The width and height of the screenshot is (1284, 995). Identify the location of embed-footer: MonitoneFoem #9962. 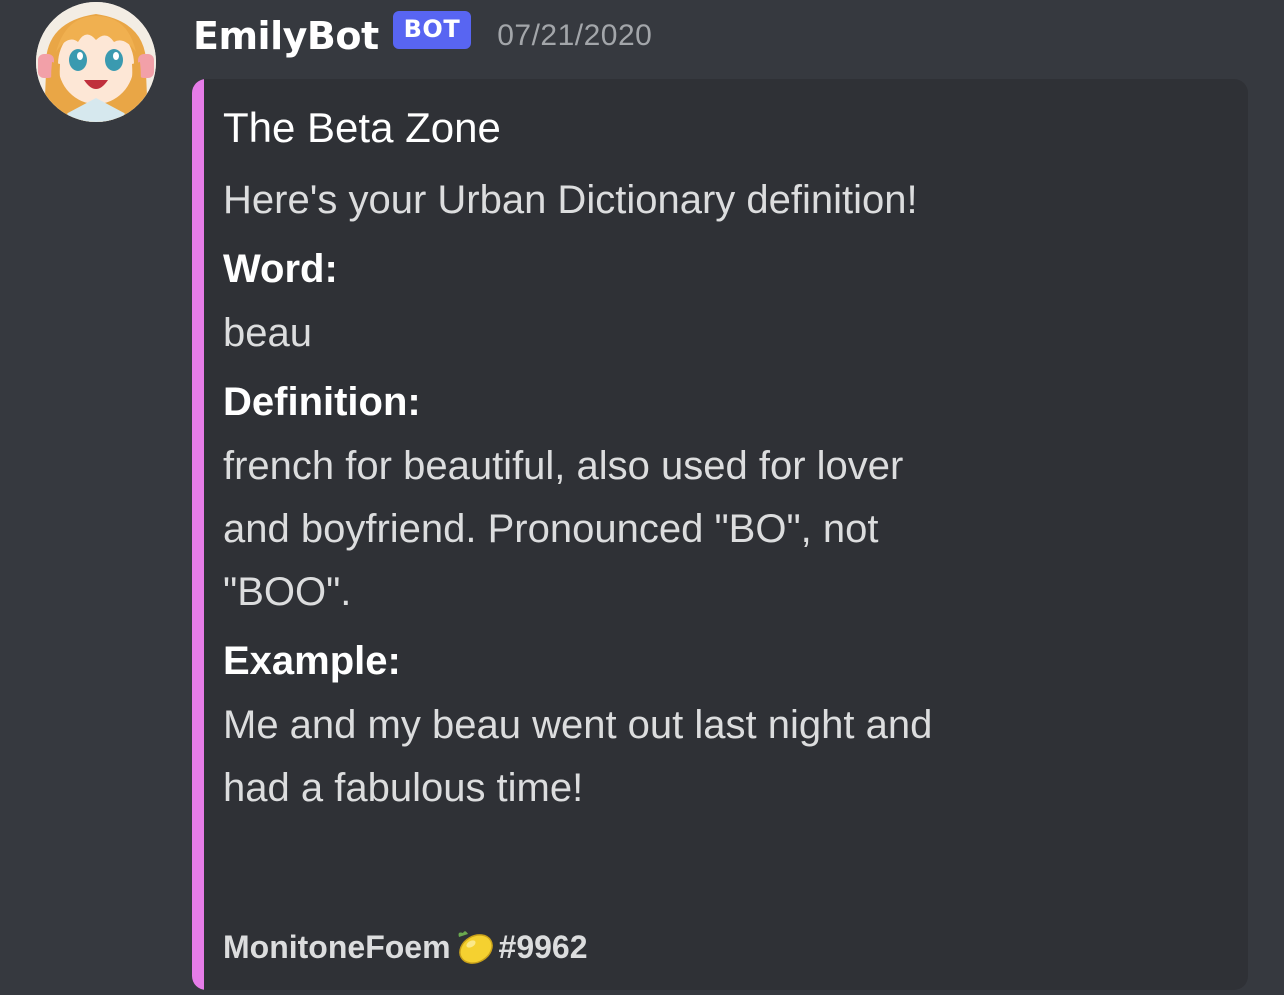
(405, 947).